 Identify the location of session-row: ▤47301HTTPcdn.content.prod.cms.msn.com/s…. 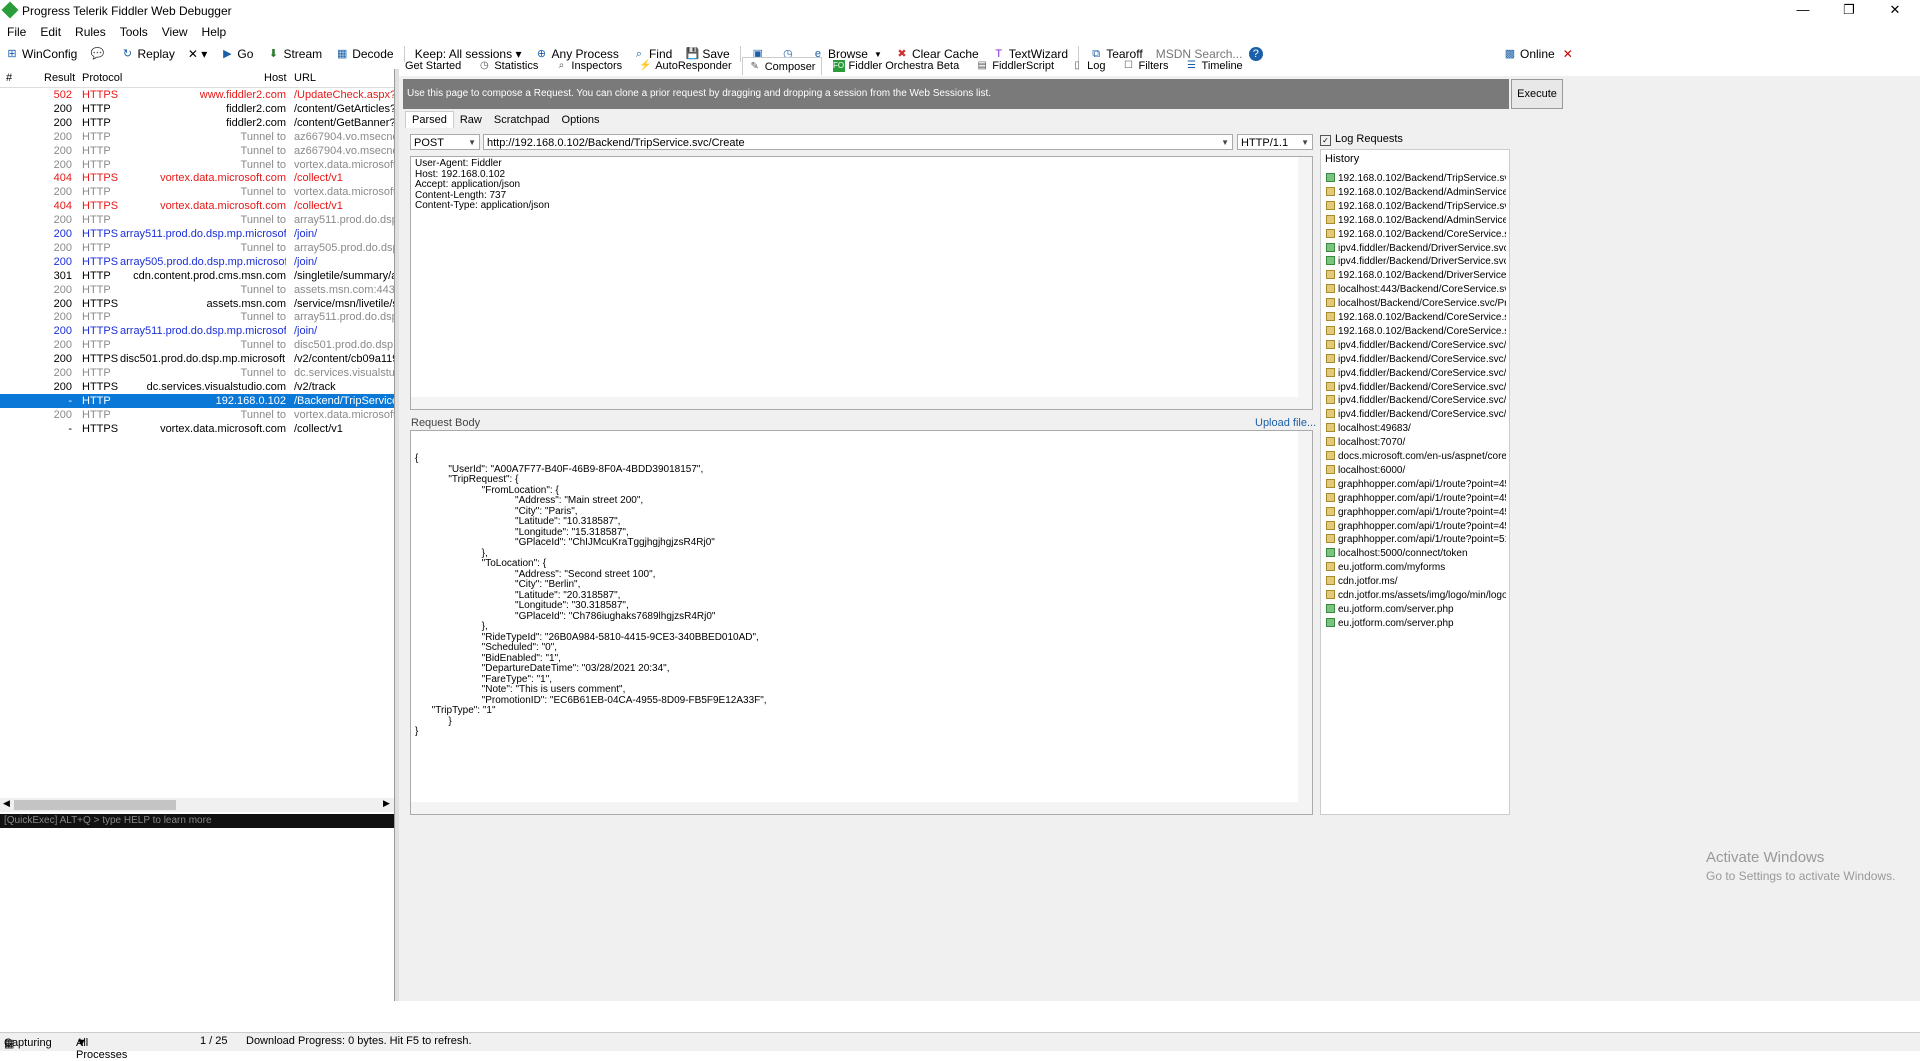
(197, 276).